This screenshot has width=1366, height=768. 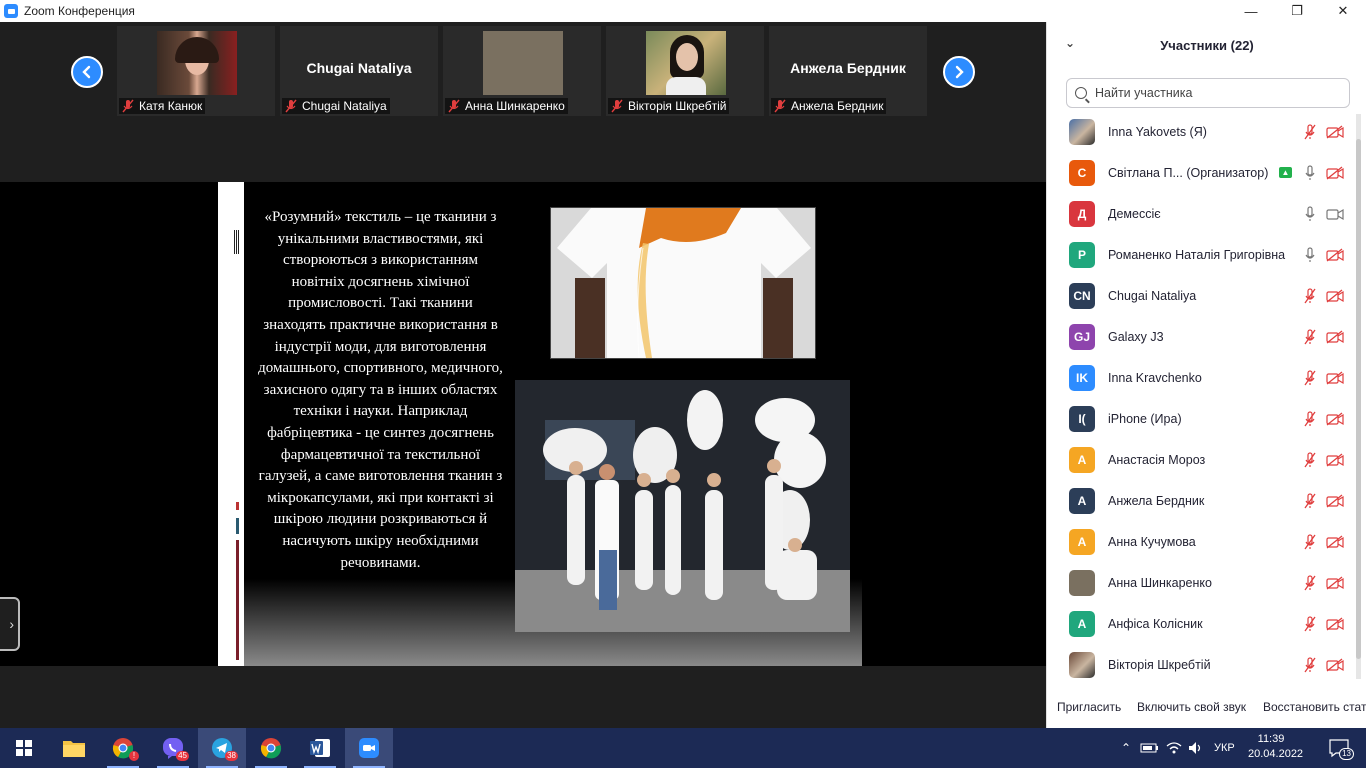 I want to click on participant-row: Inna Yakovets (Я), so click(x=1202, y=131).